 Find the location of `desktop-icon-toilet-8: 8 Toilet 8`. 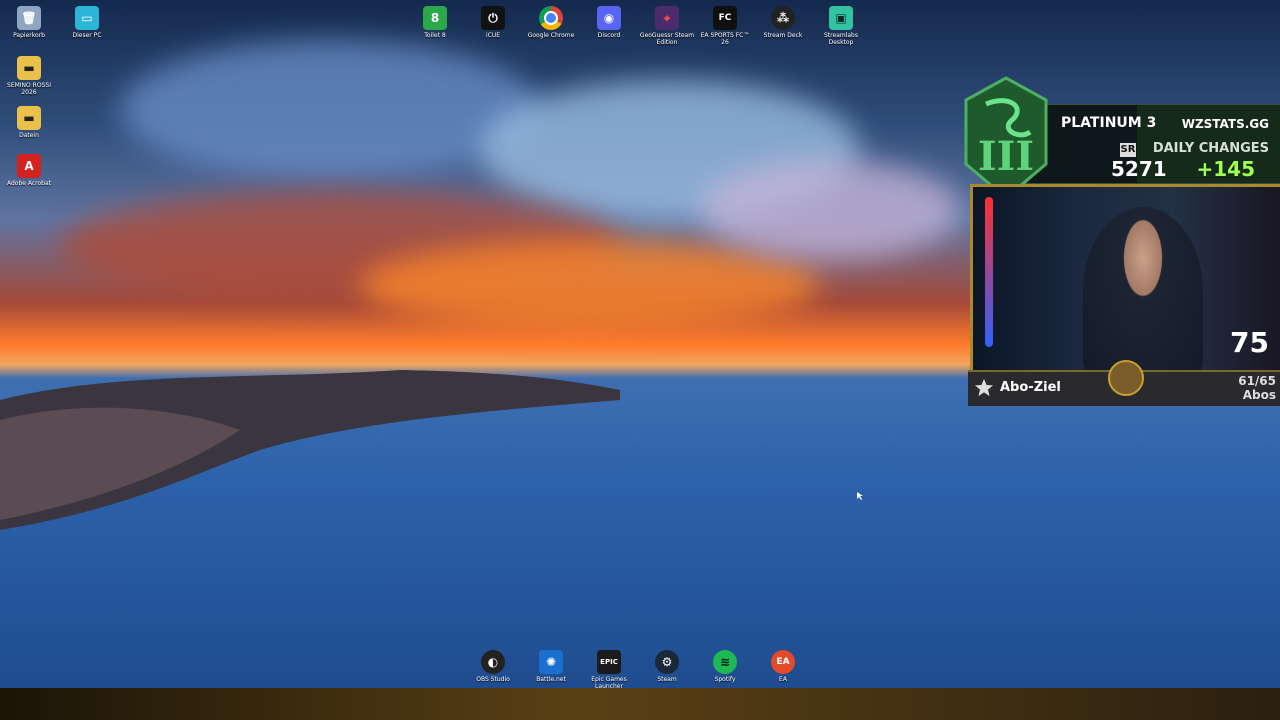

desktop-icon-toilet-8: 8 Toilet 8 is located at coordinates (435, 22).